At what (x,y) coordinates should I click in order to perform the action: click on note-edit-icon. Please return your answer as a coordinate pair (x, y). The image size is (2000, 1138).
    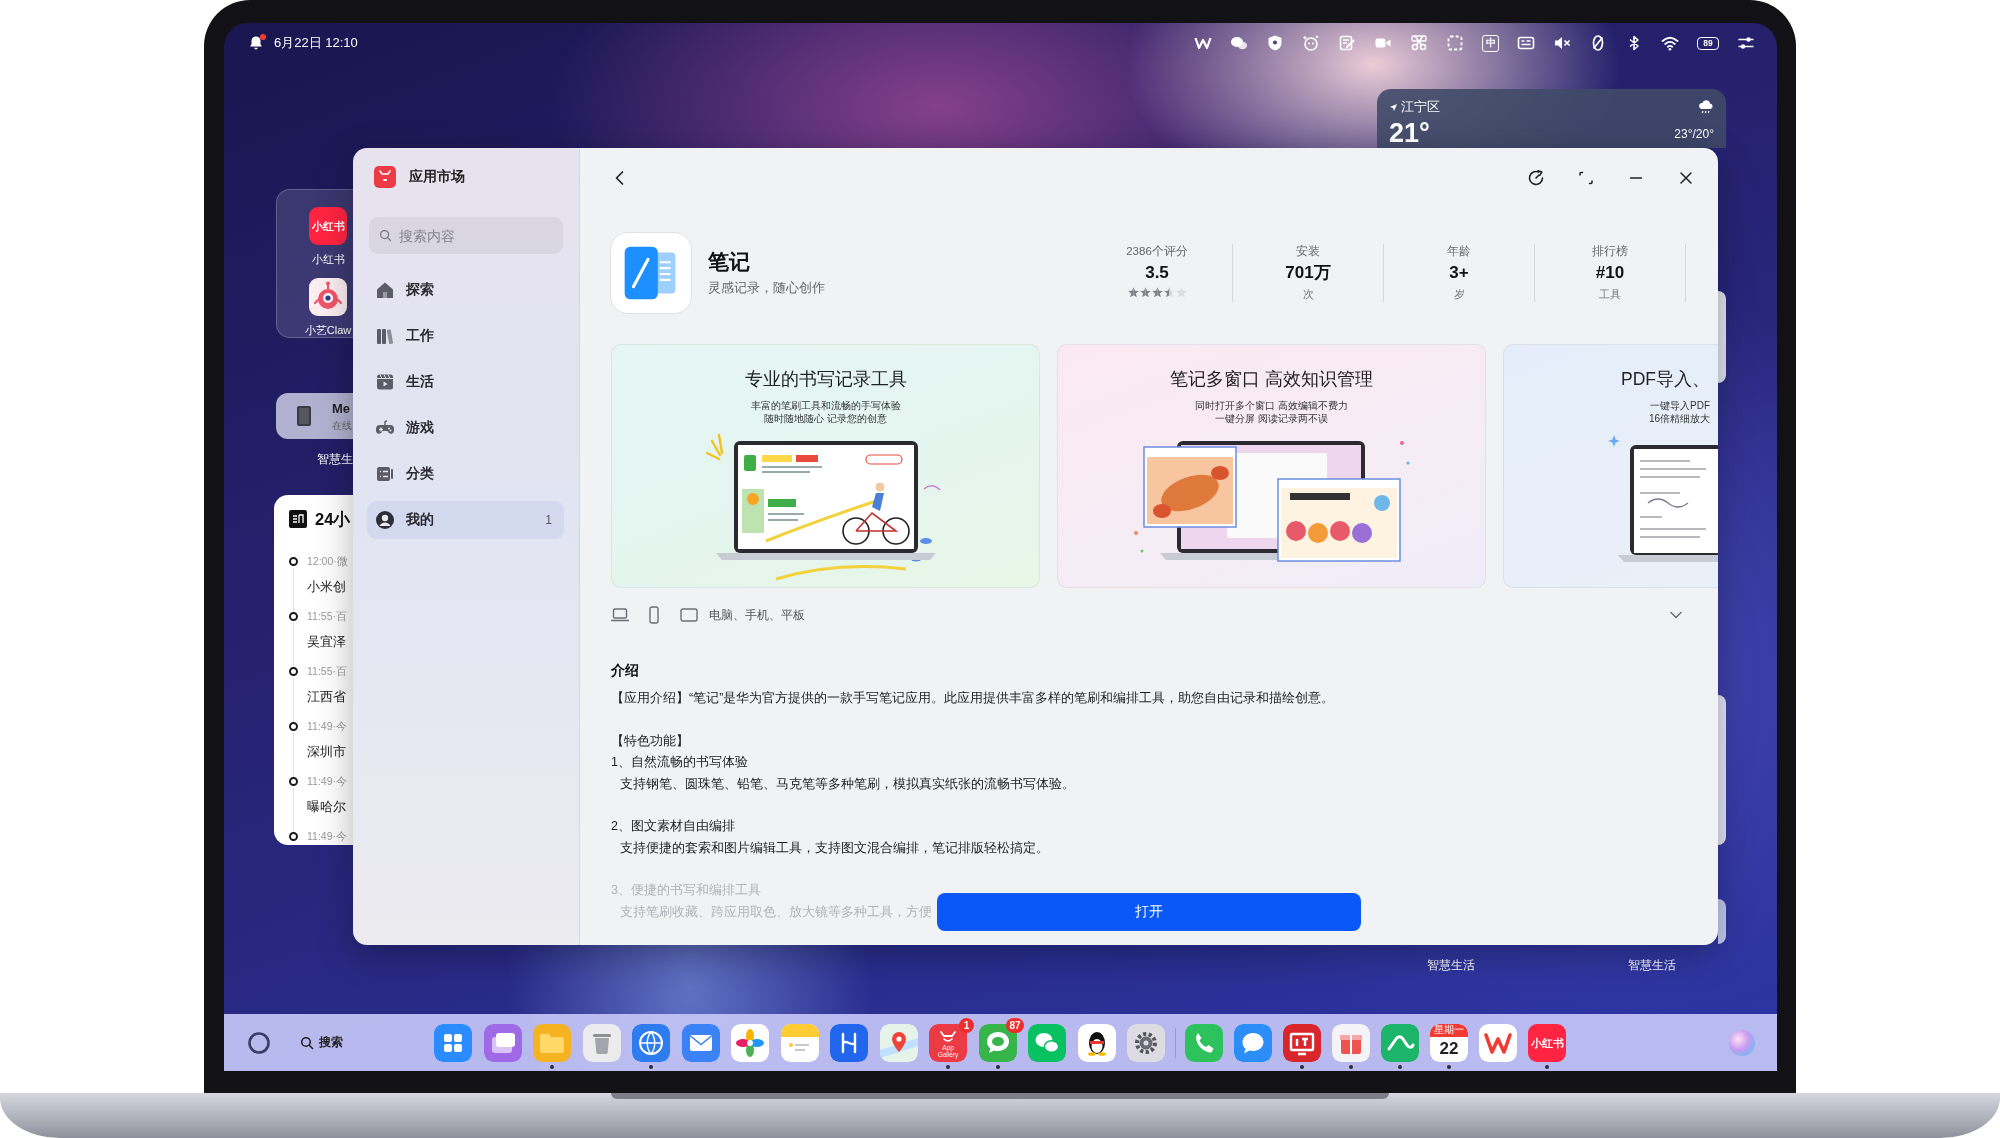
    Looking at the image, I should click on (1347, 43).